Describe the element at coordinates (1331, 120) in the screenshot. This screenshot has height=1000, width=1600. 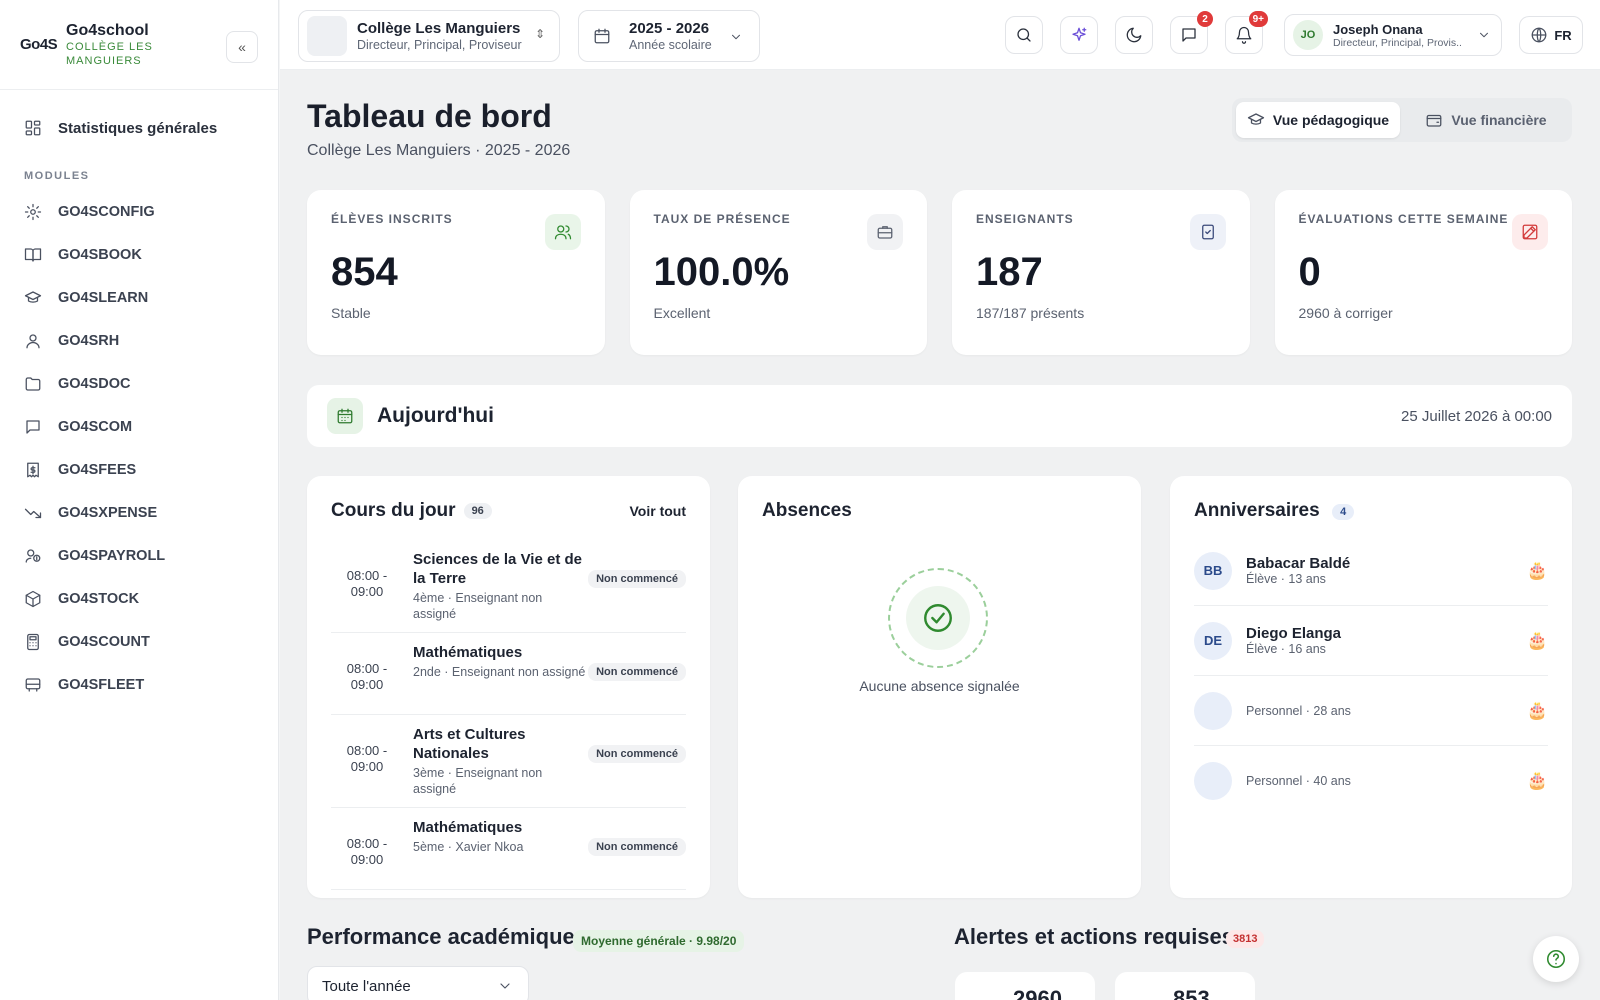
I see `tab-label: Vue pédagogique` at that location.